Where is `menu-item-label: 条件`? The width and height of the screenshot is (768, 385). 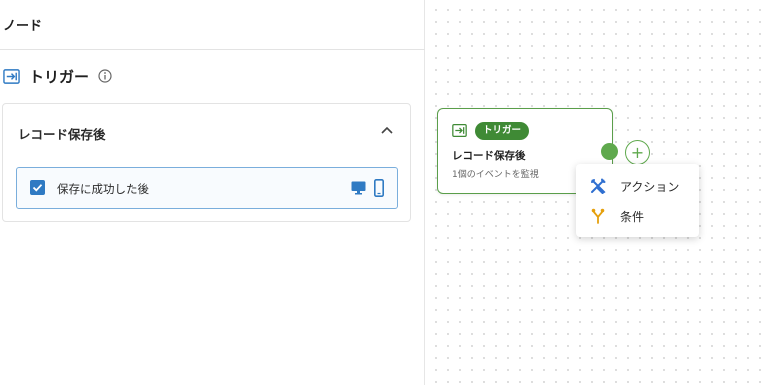
menu-item-label: 条件 is located at coordinates (632, 217).